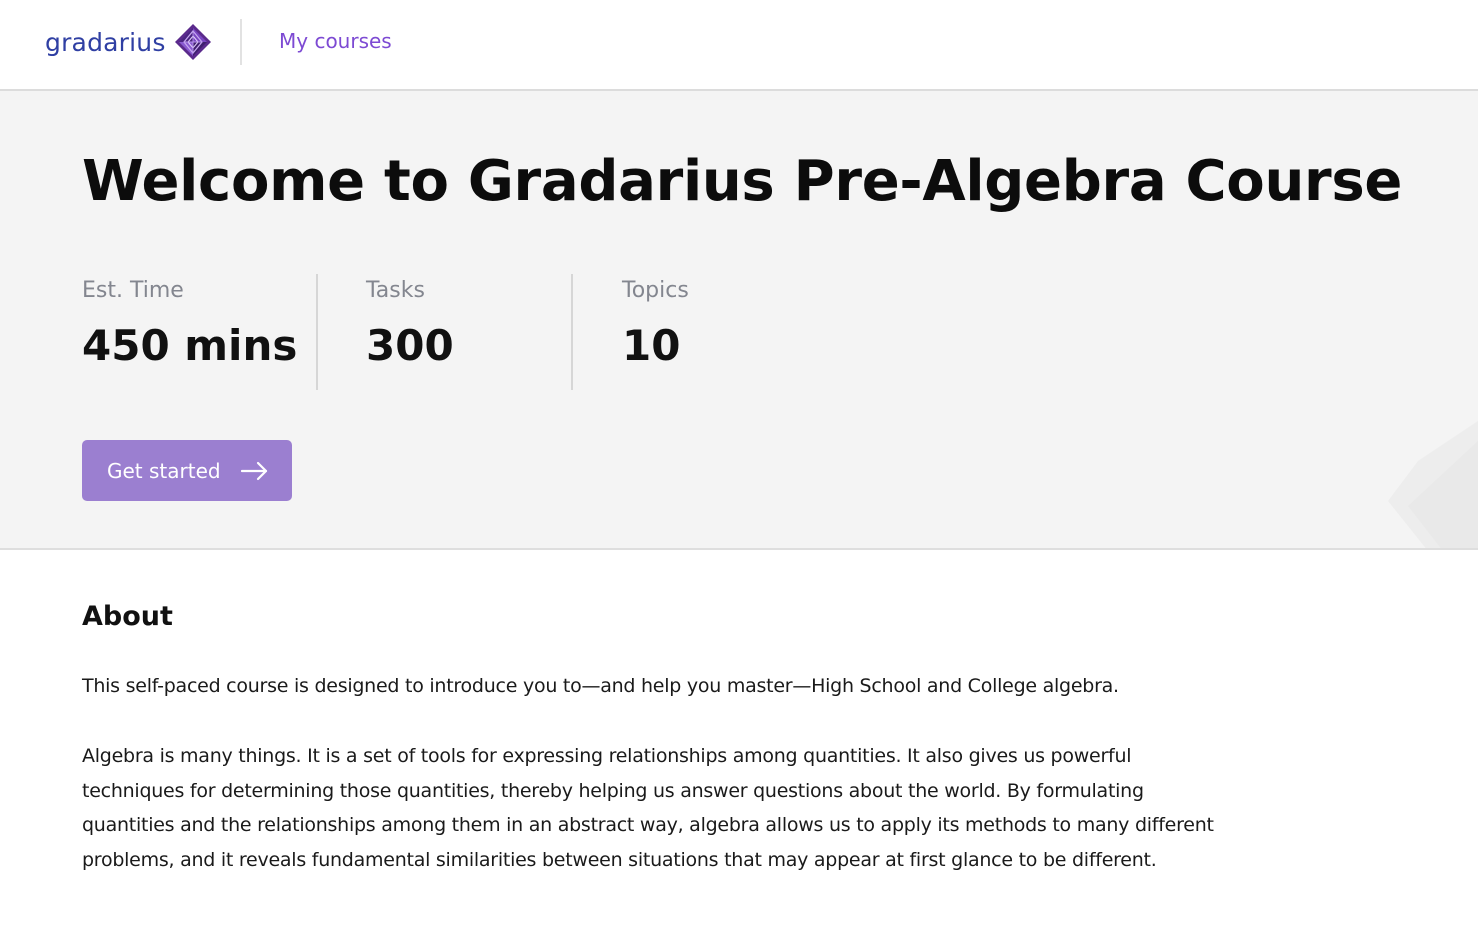  Describe the element at coordinates (253, 470) in the screenshot. I see `arrow-right-icon` at that location.